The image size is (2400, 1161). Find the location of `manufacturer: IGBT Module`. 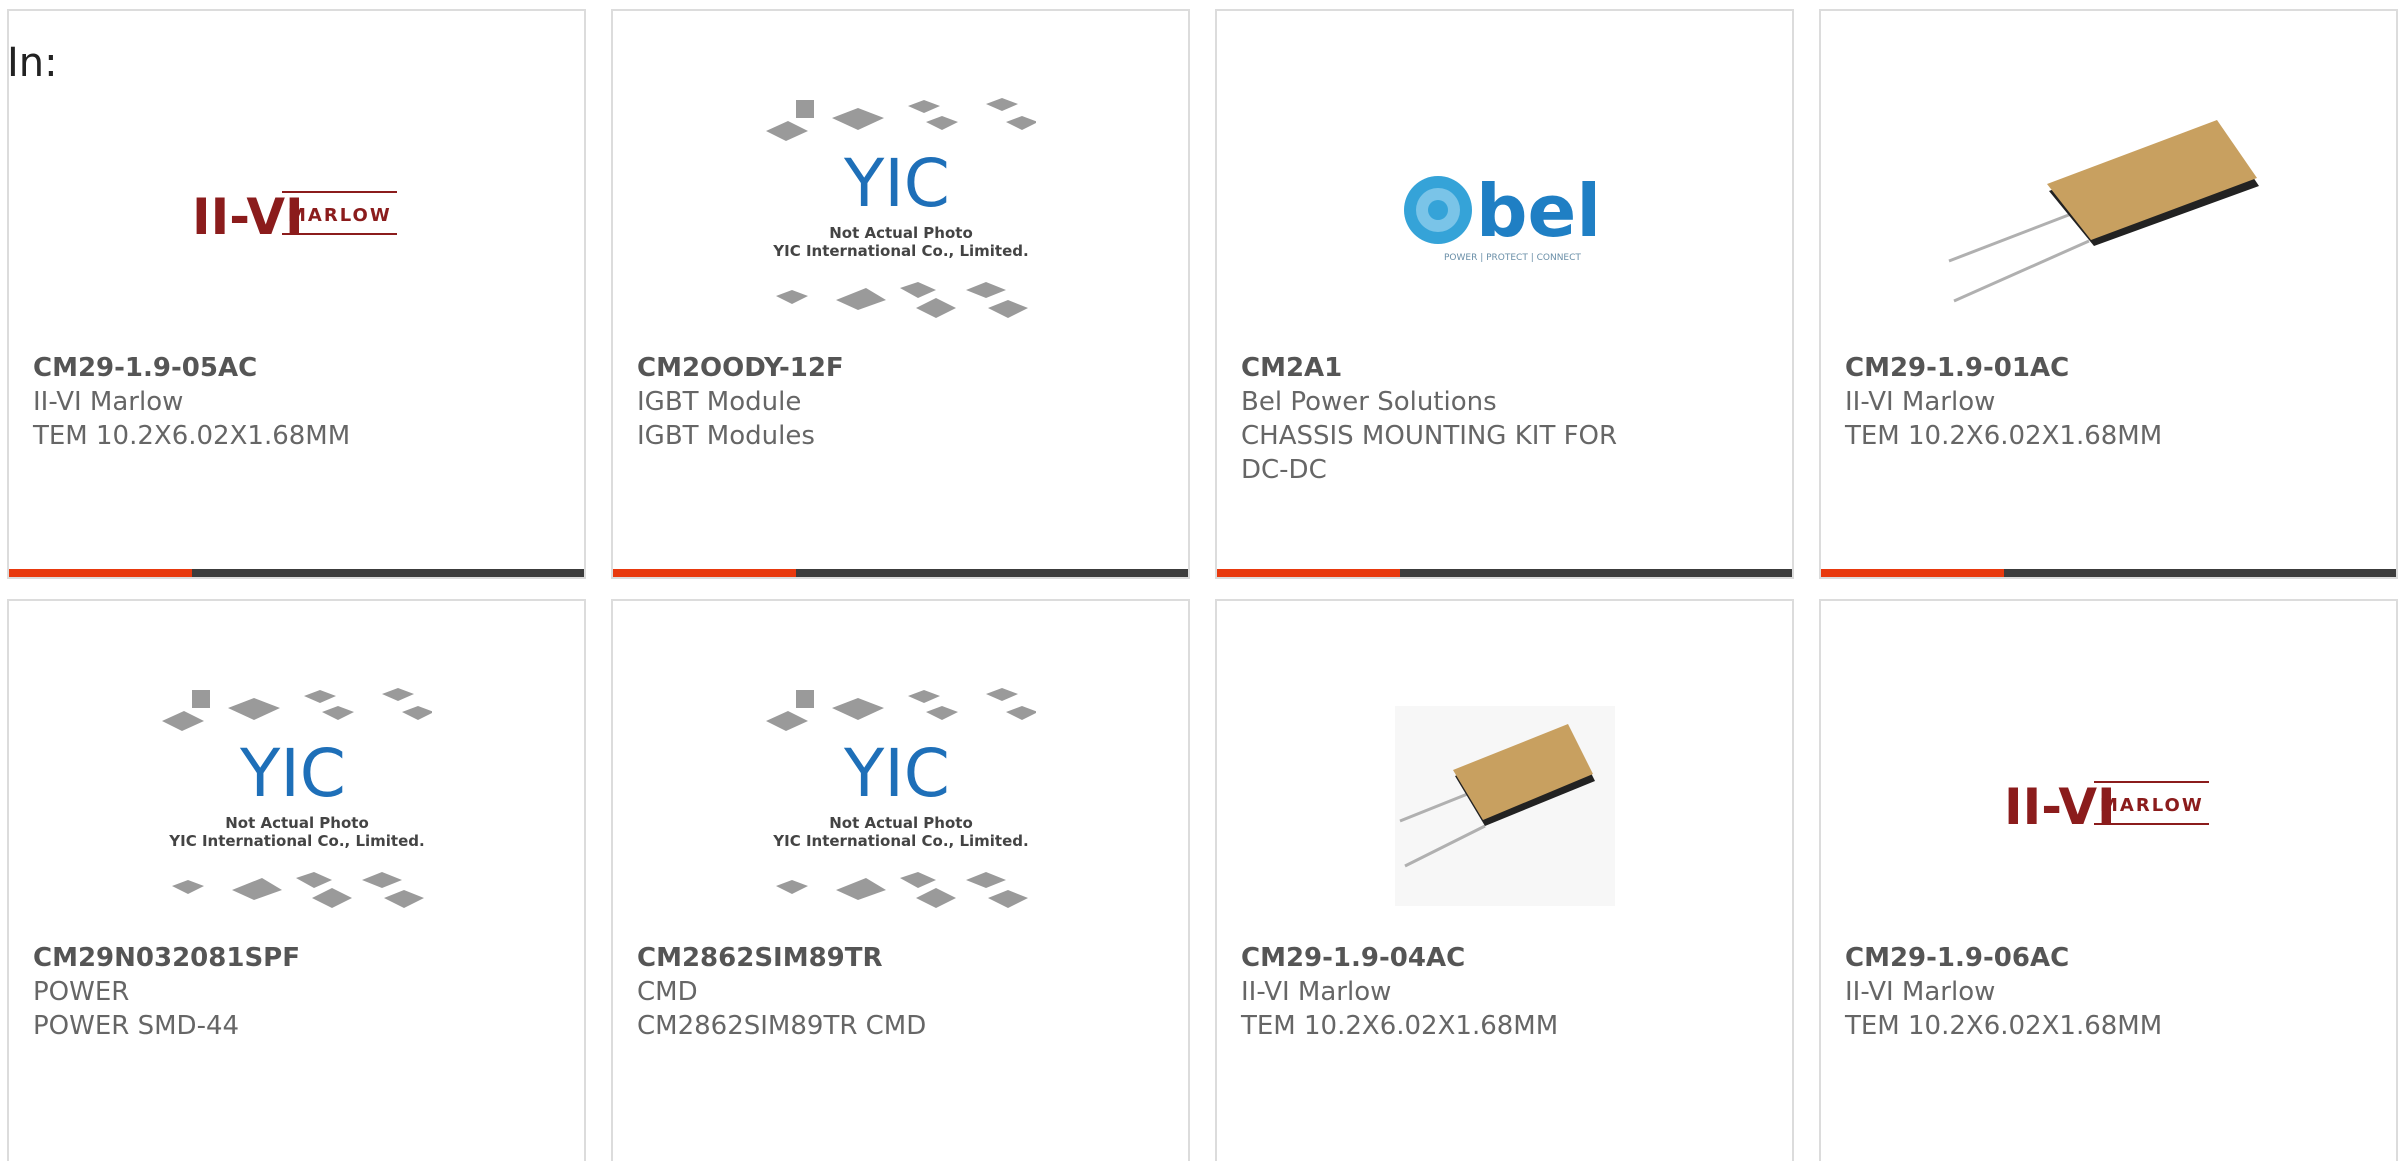

manufacturer: IGBT Module is located at coordinates (719, 402).